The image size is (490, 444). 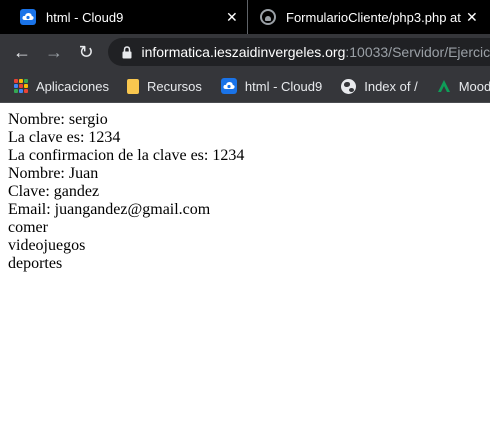 I want to click on lock-icon, so click(x=126, y=52).